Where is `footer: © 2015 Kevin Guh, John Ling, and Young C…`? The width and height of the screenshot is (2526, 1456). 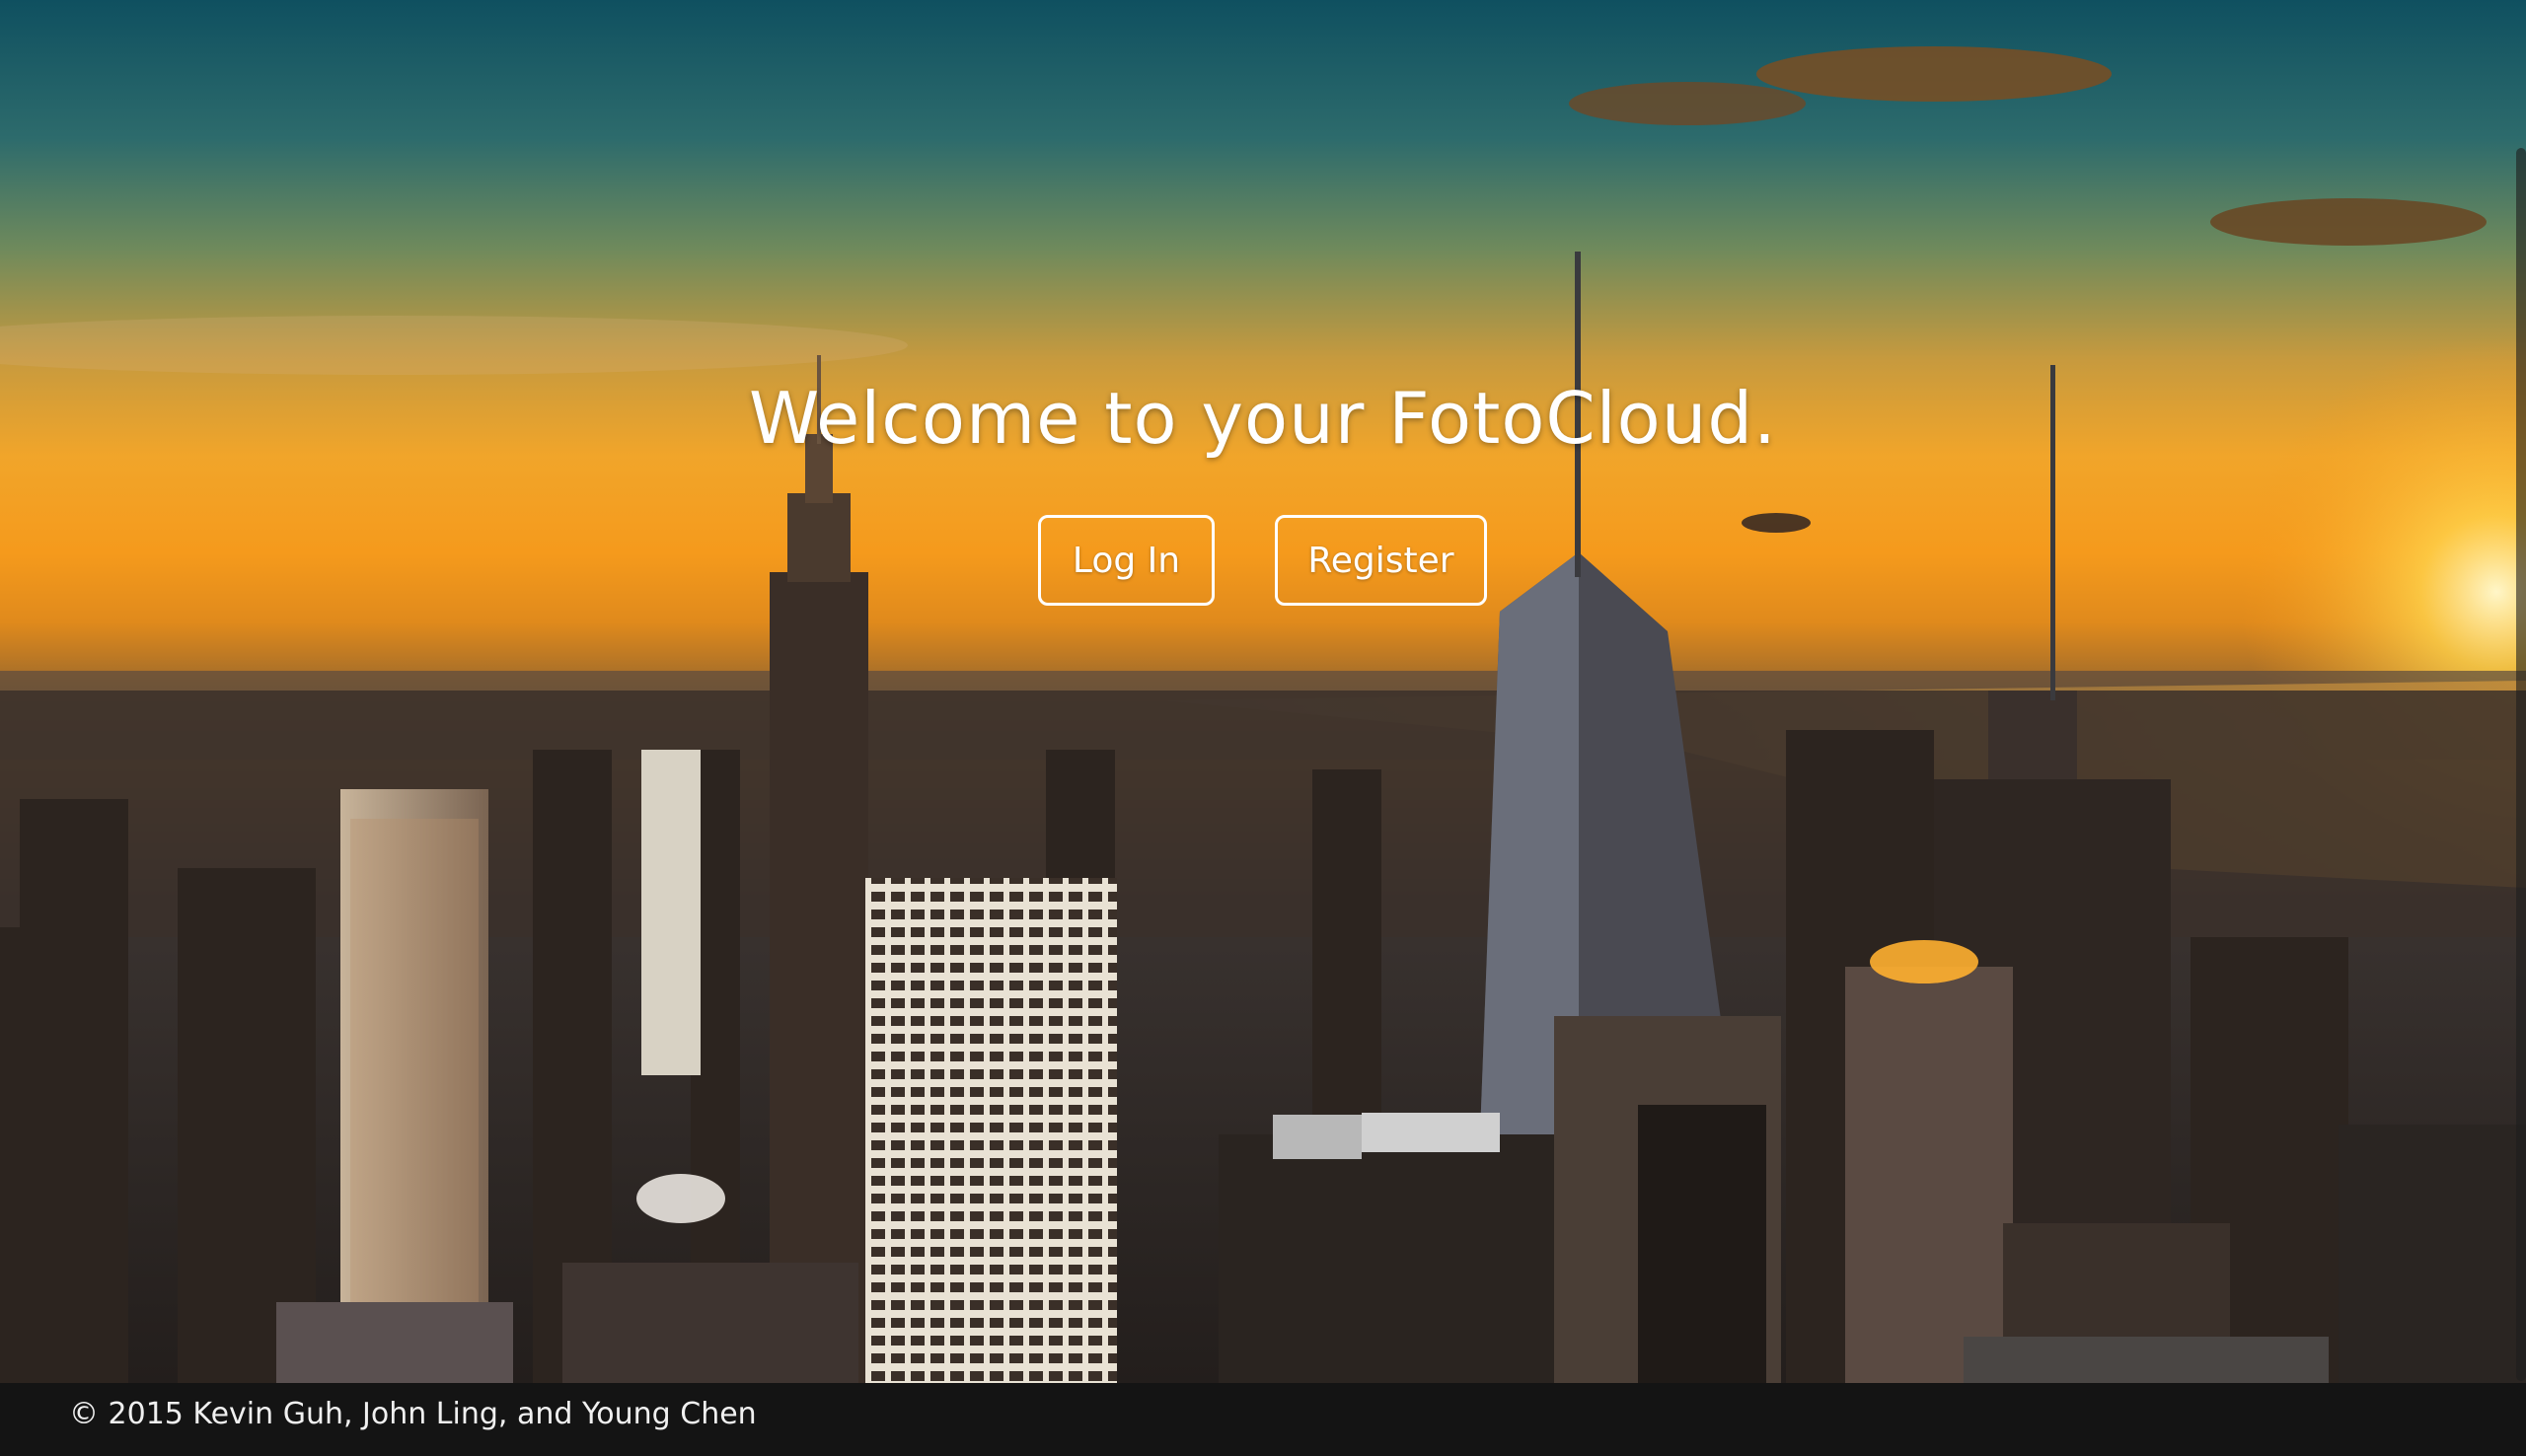 footer: © 2015 Kevin Guh, John Ling, and Young C… is located at coordinates (1263, 1419).